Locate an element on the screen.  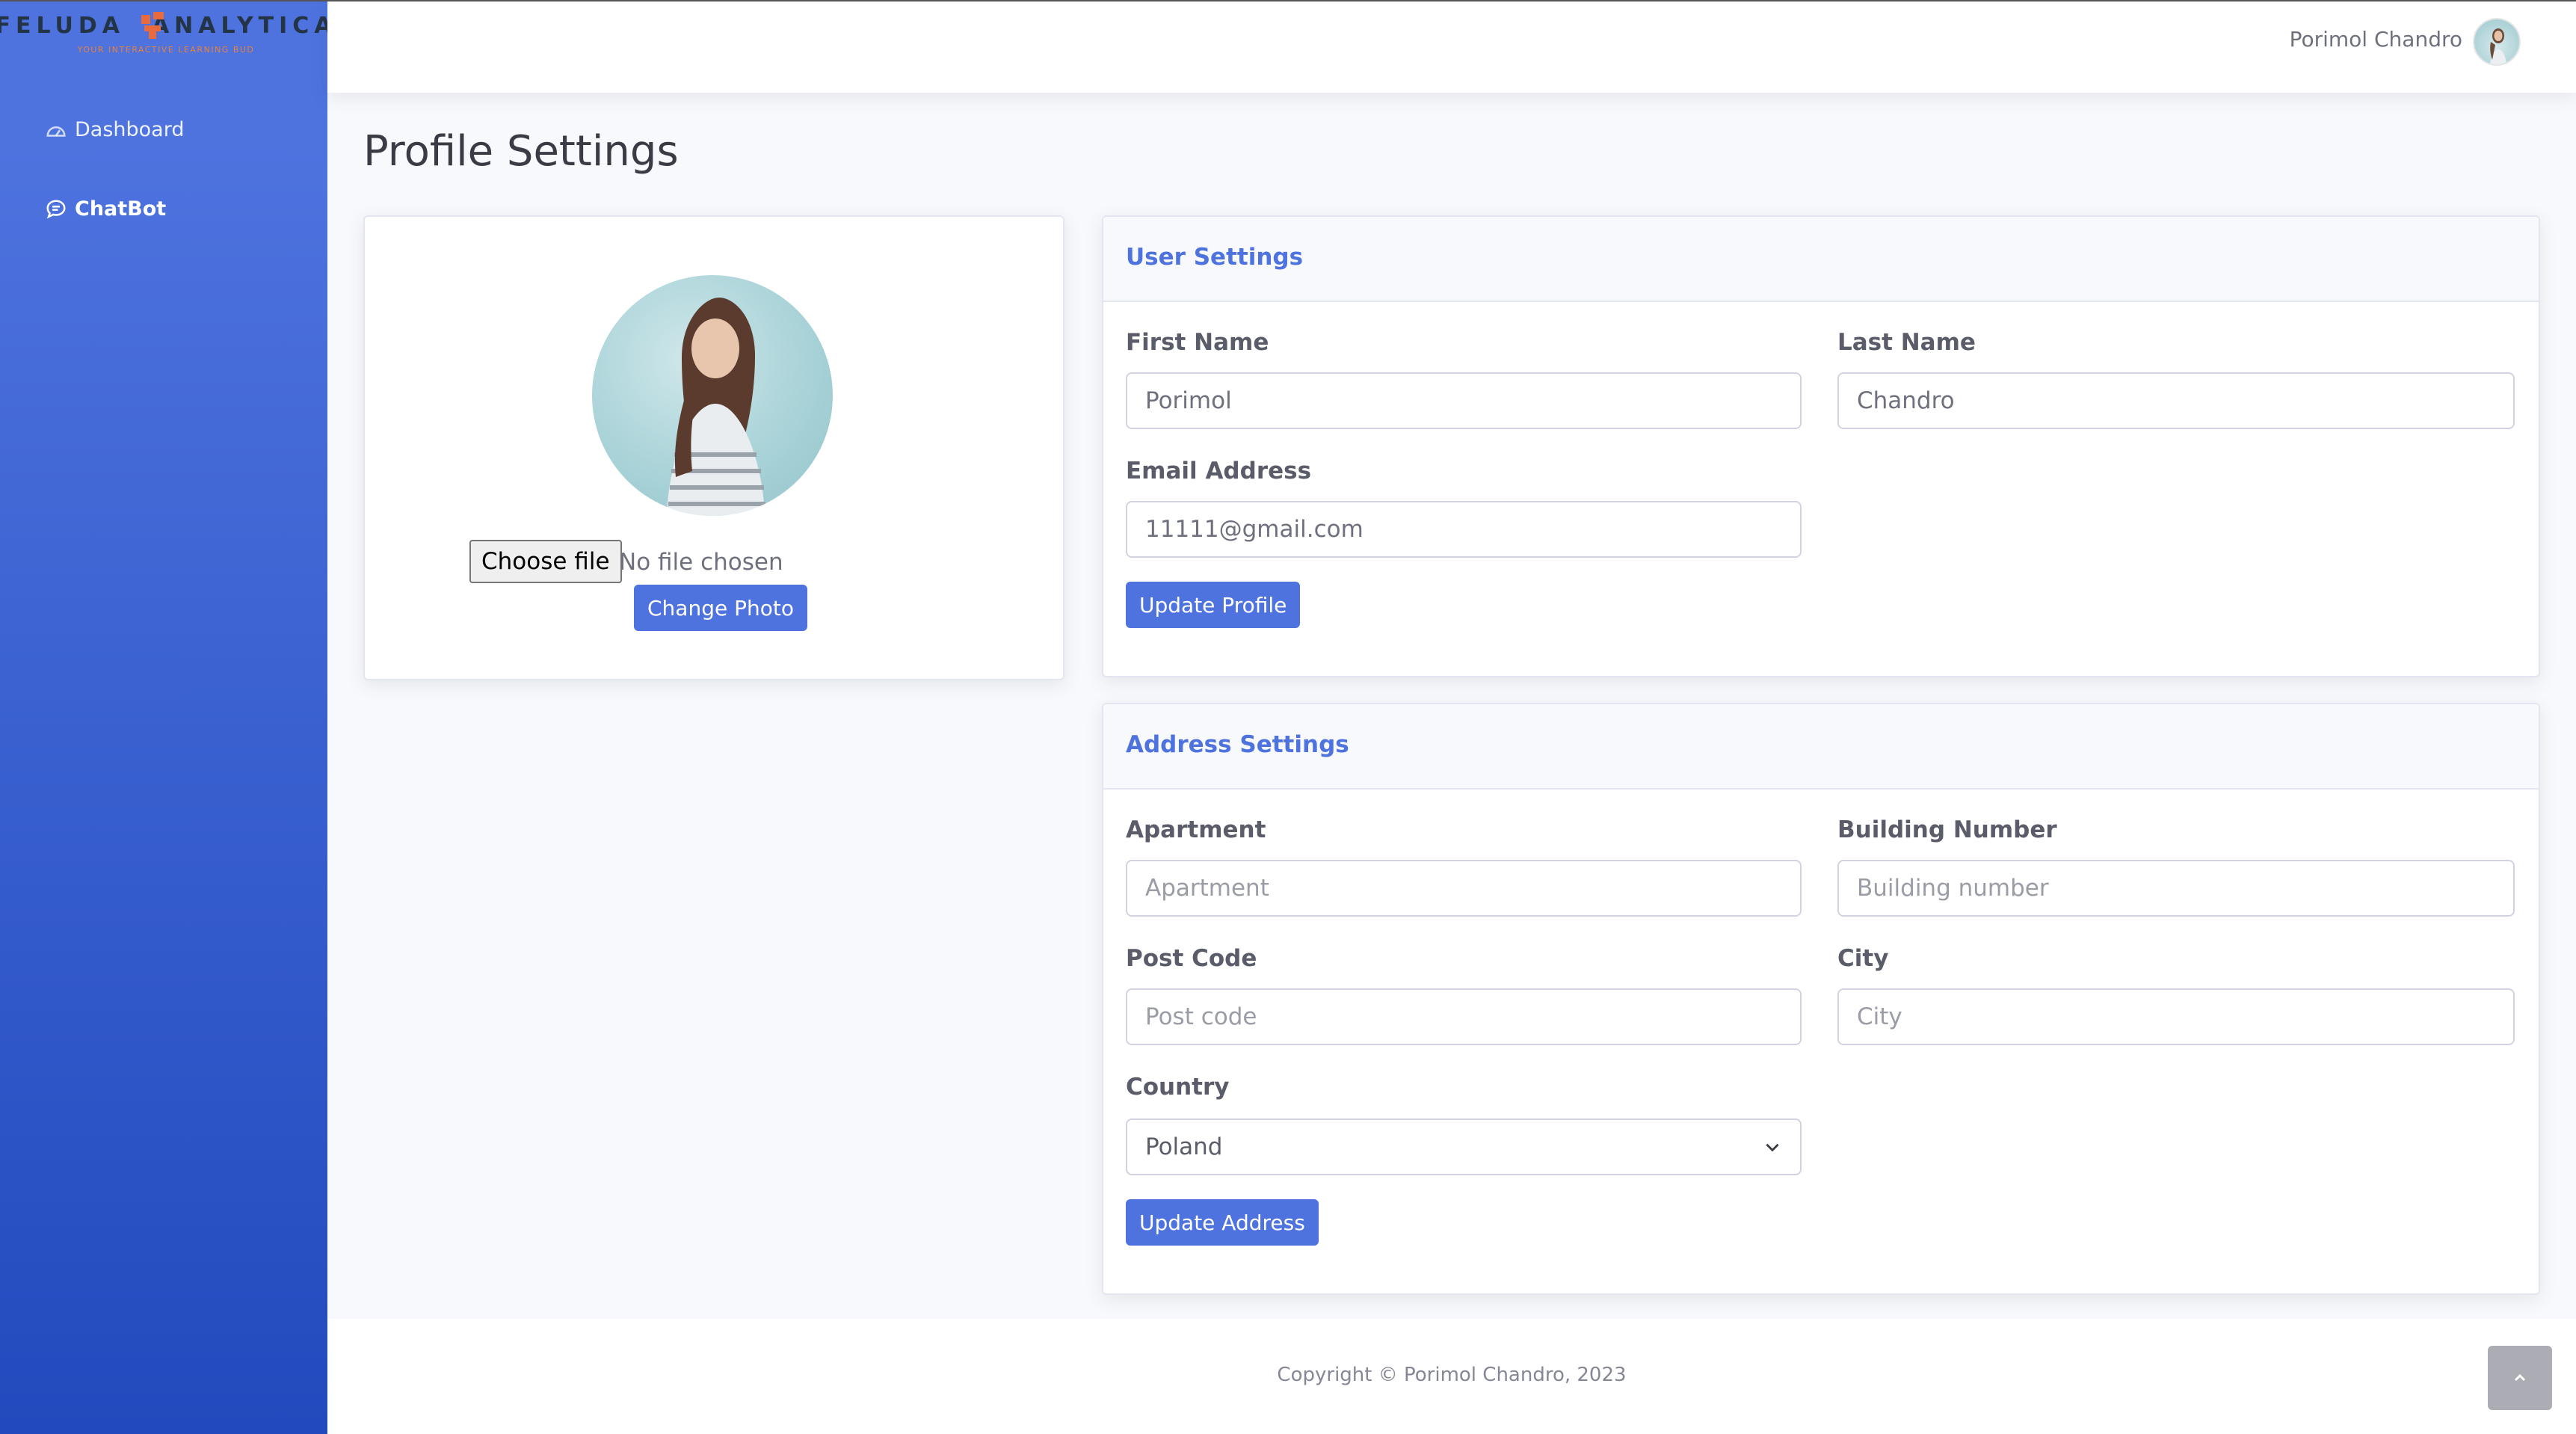
address-settings-title: Address Settings is located at coordinates (1821, 747).